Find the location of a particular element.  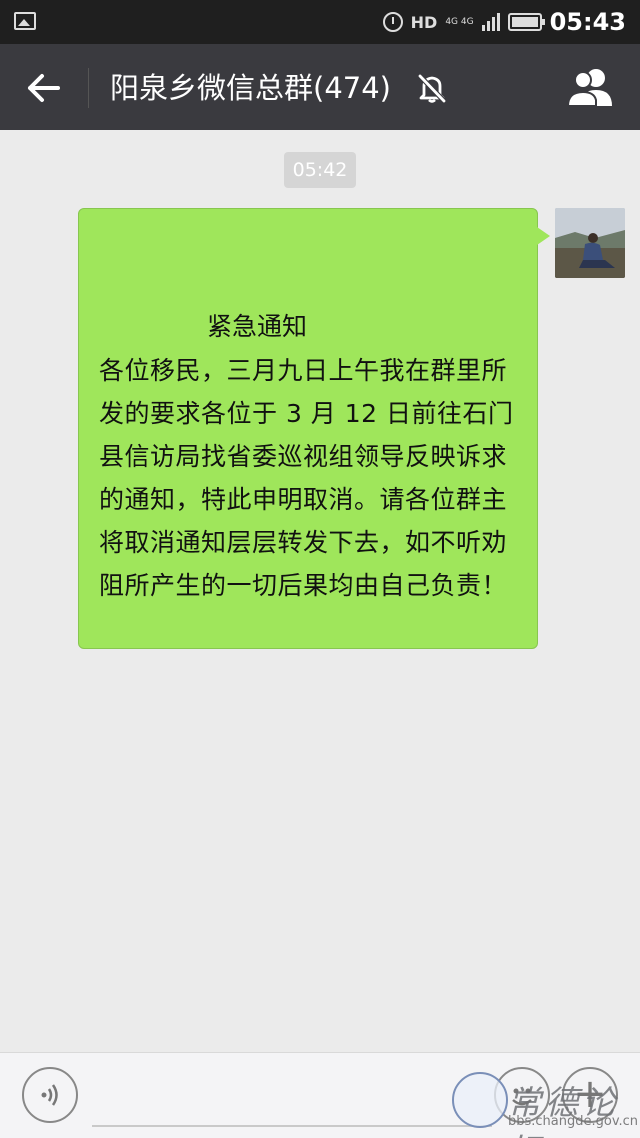

avatar-photo is located at coordinates (590, 243).